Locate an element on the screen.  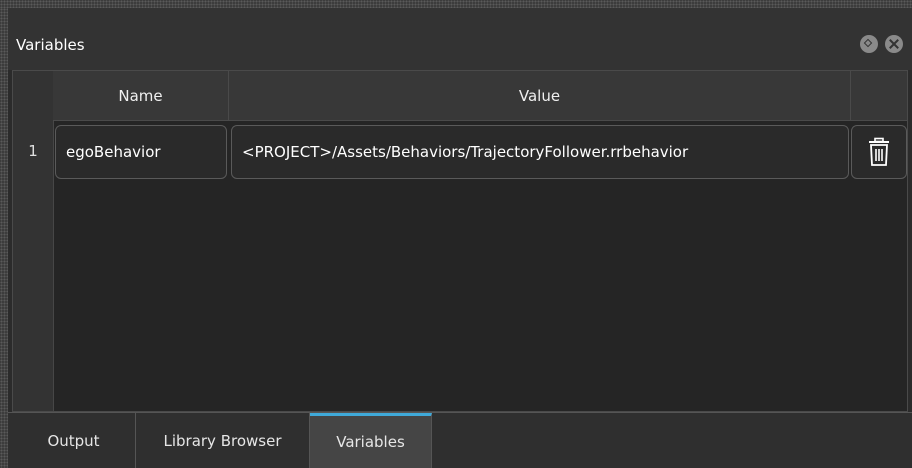
panel-grip-left is located at coordinates (4, 238).